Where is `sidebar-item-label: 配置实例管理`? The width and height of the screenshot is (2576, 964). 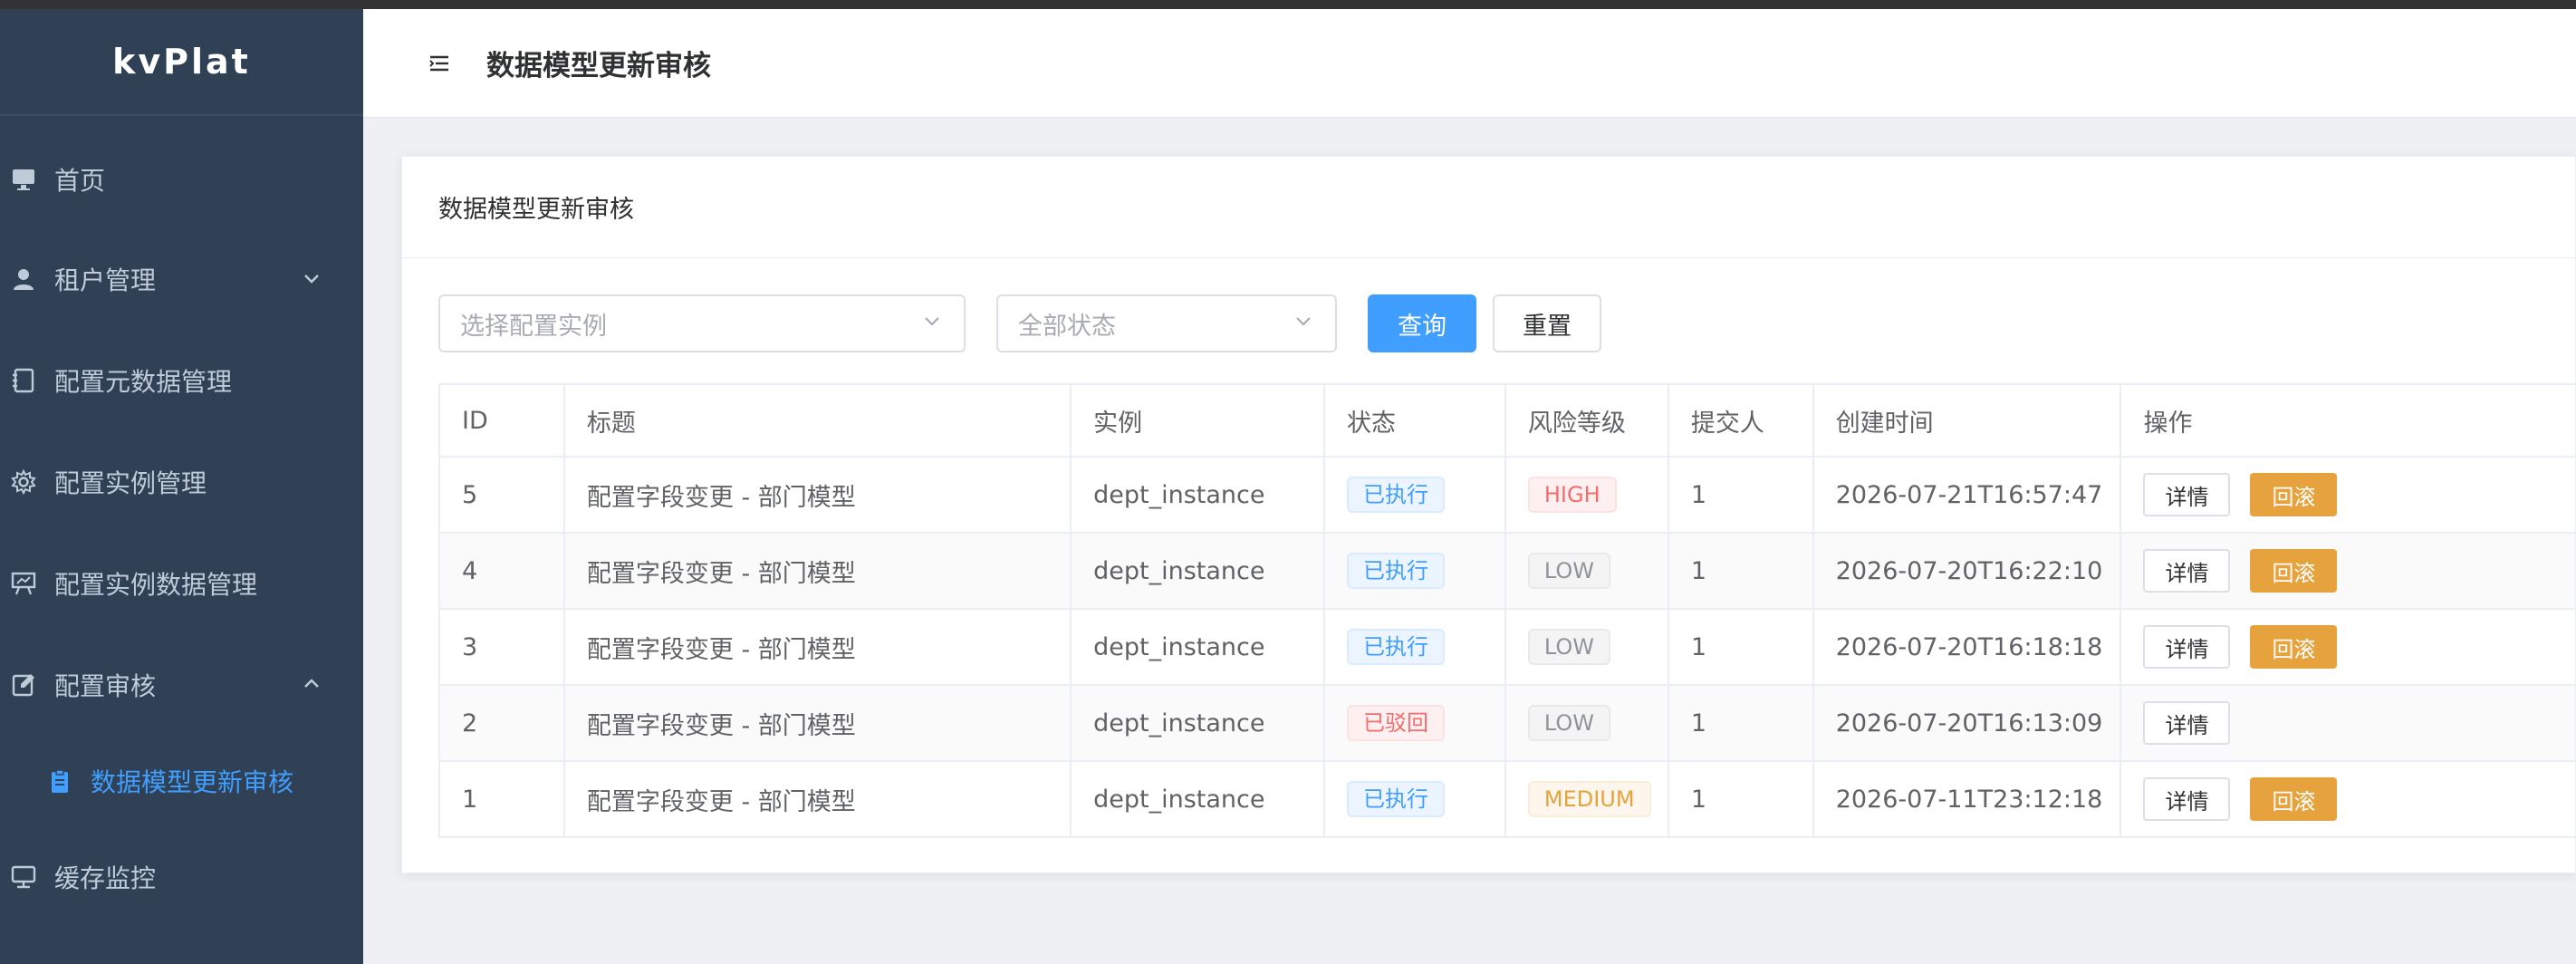 sidebar-item-label: 配置实例管理 is located at coordinates (130, 483).